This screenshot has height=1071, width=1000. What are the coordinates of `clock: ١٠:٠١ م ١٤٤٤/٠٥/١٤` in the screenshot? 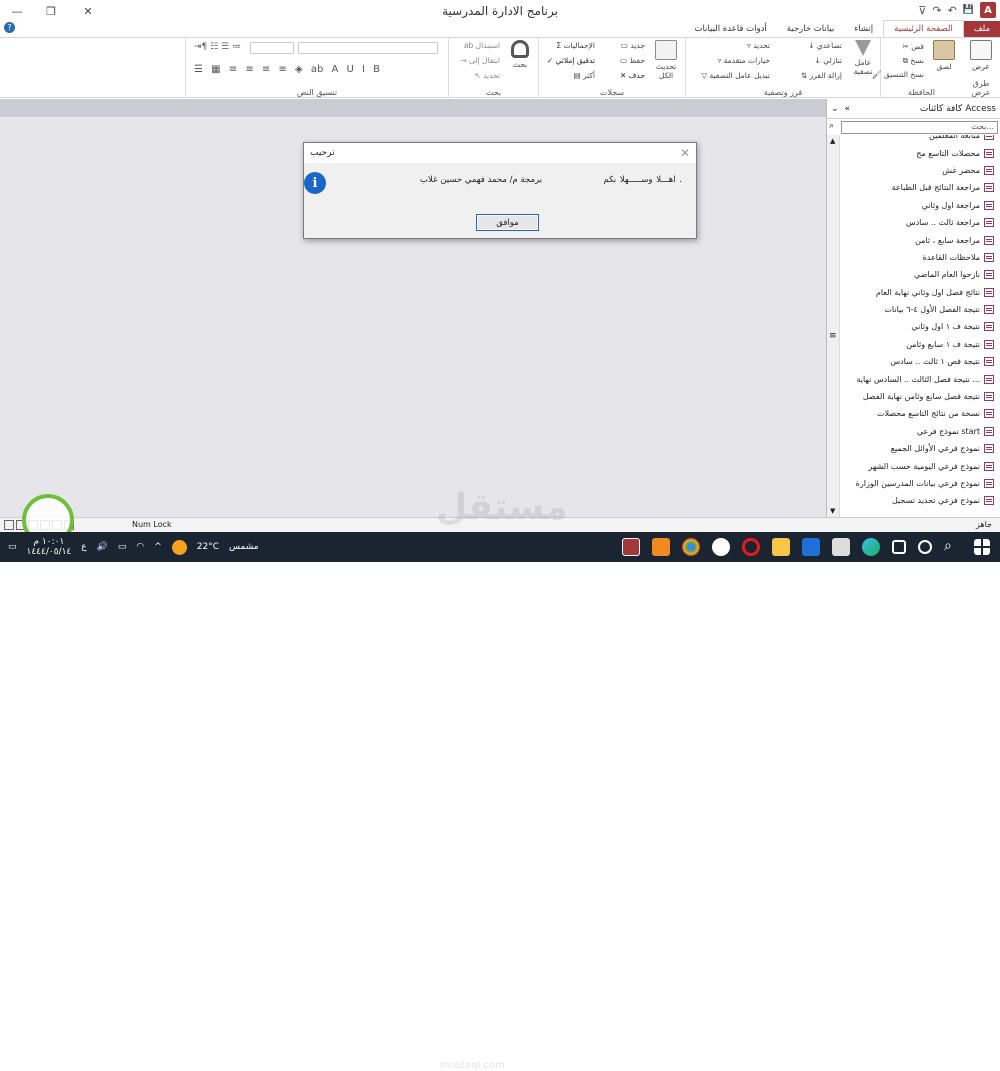 It's located at (49, 547).